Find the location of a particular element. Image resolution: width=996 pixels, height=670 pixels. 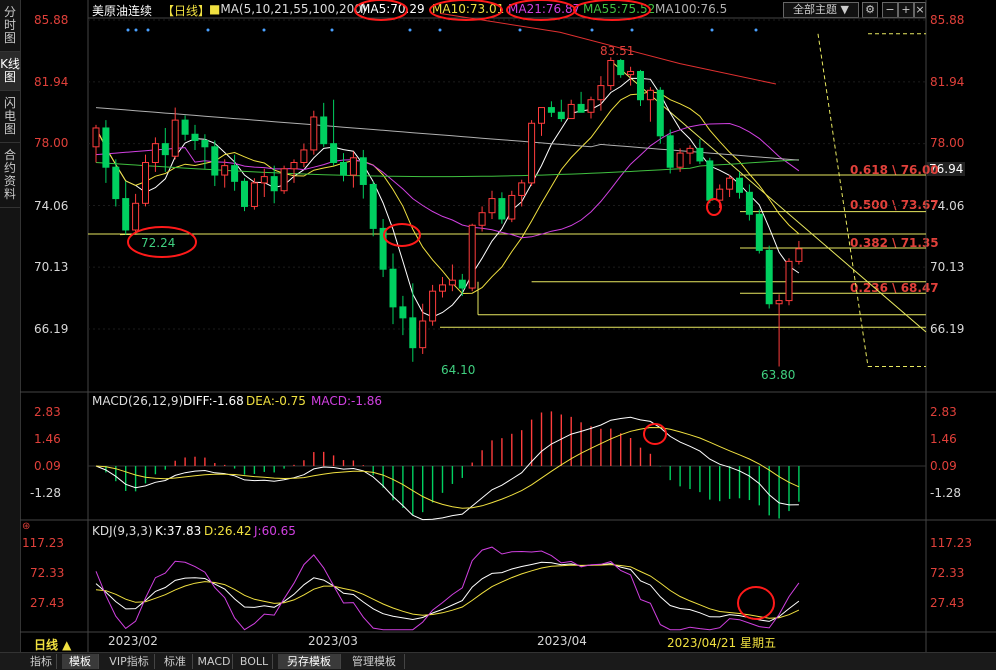

close-icon: × is located at coordinates (920, 10).